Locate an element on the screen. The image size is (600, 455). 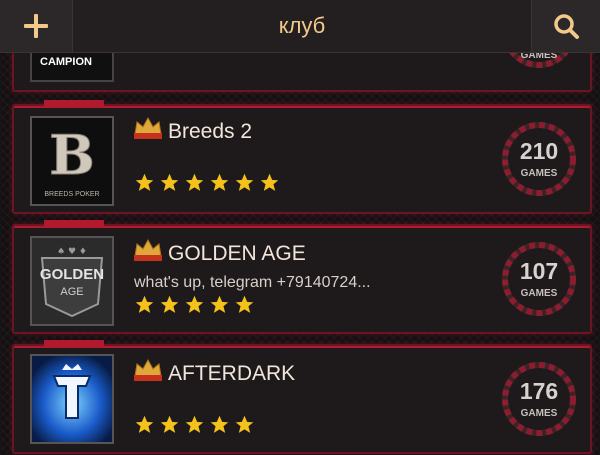
add-club-button is located at coordinates (36, 26).